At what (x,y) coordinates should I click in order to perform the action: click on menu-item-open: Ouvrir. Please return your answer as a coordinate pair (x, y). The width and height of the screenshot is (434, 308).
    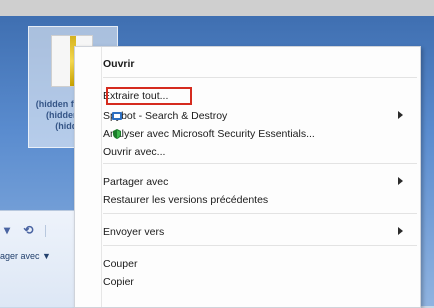
    Looking at the image, I should click on (258, 64).